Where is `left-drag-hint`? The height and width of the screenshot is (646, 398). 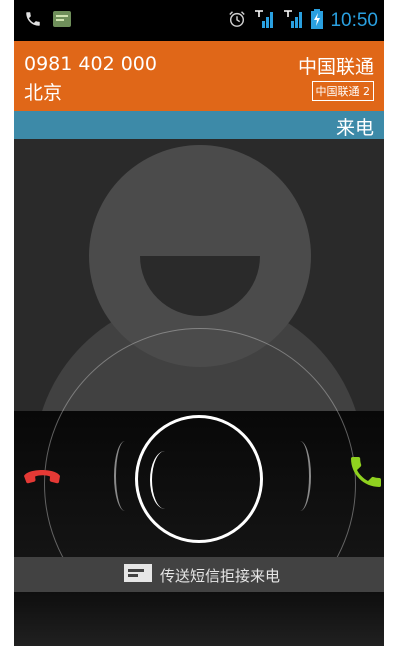 left-drag-hint is located at coordinates (125, 476).